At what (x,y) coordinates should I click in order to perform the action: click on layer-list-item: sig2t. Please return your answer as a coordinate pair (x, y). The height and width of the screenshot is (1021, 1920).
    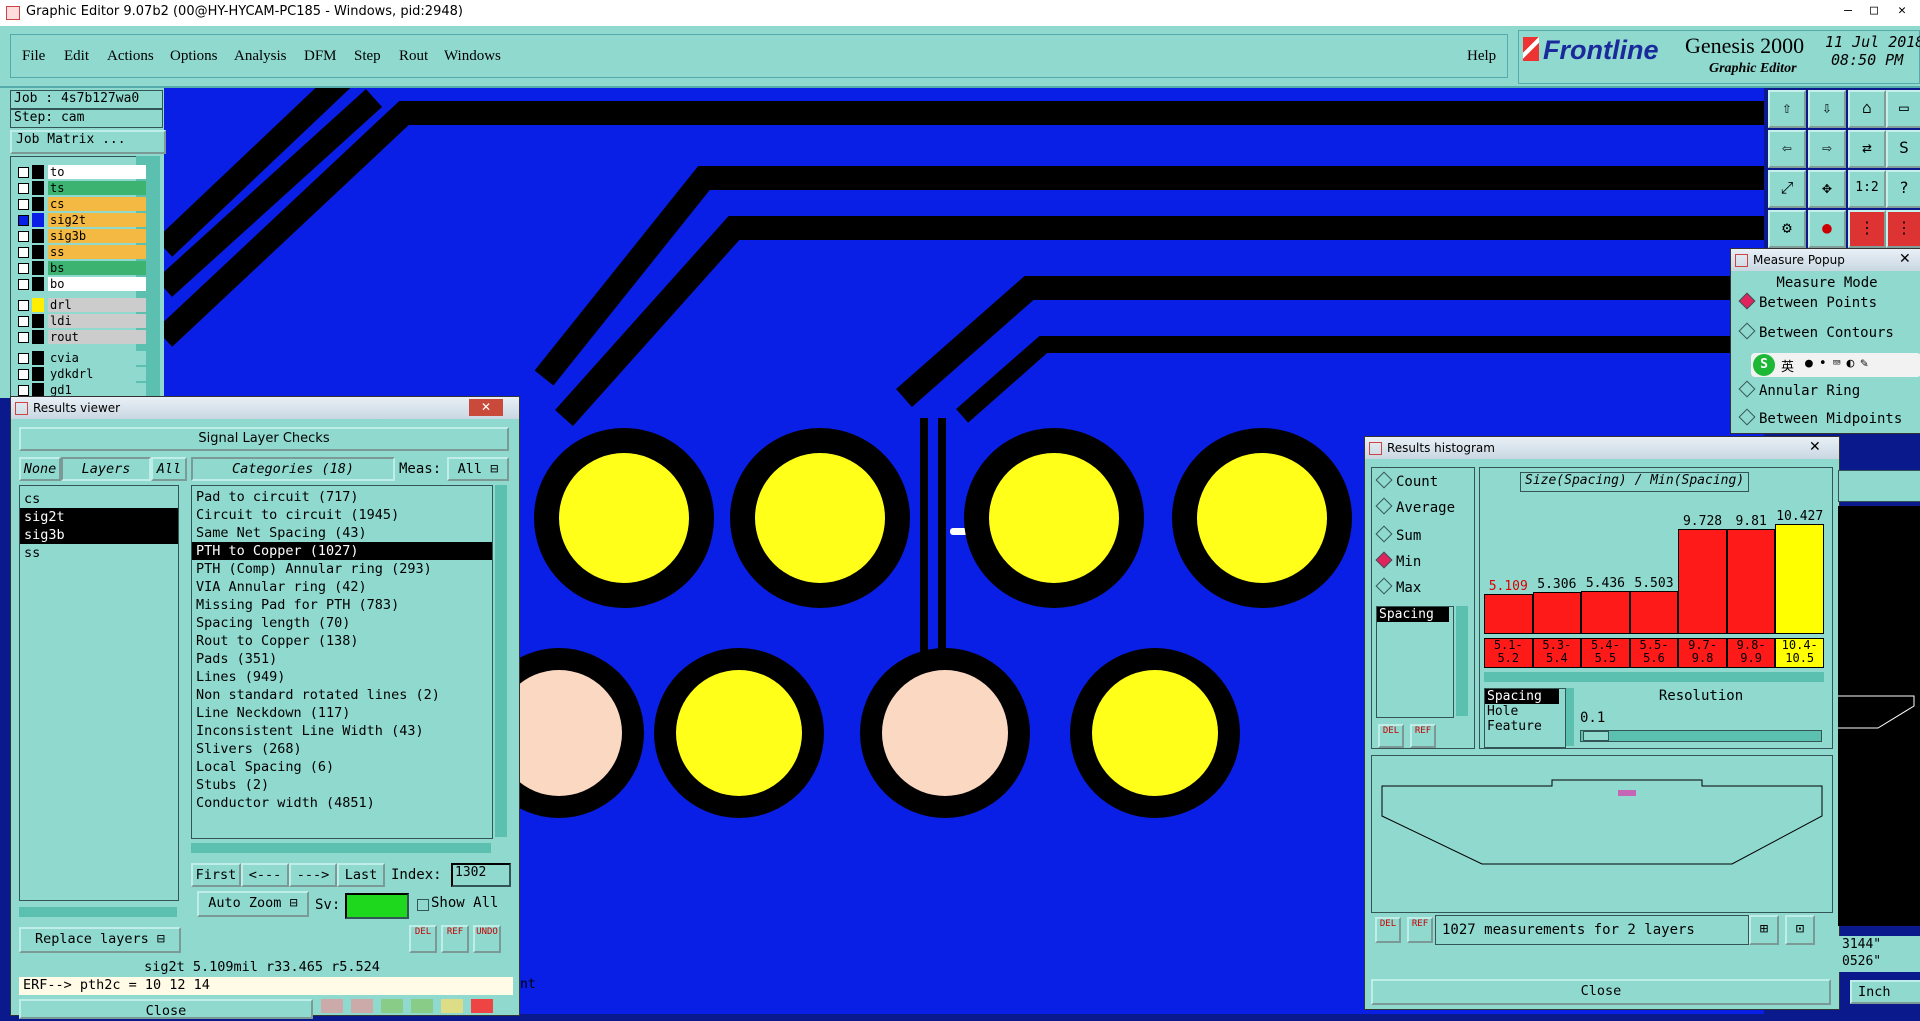
    Looking at the image, I should click on (99, 517).